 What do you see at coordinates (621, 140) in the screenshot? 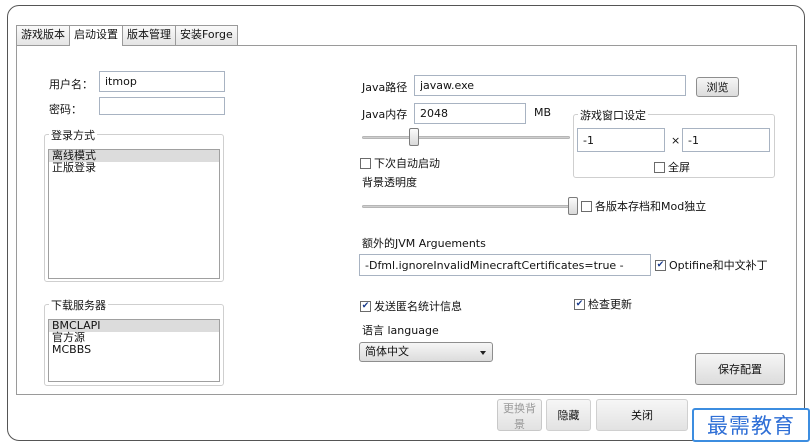
I see `window-width-input` at bounding box center [621, 140].